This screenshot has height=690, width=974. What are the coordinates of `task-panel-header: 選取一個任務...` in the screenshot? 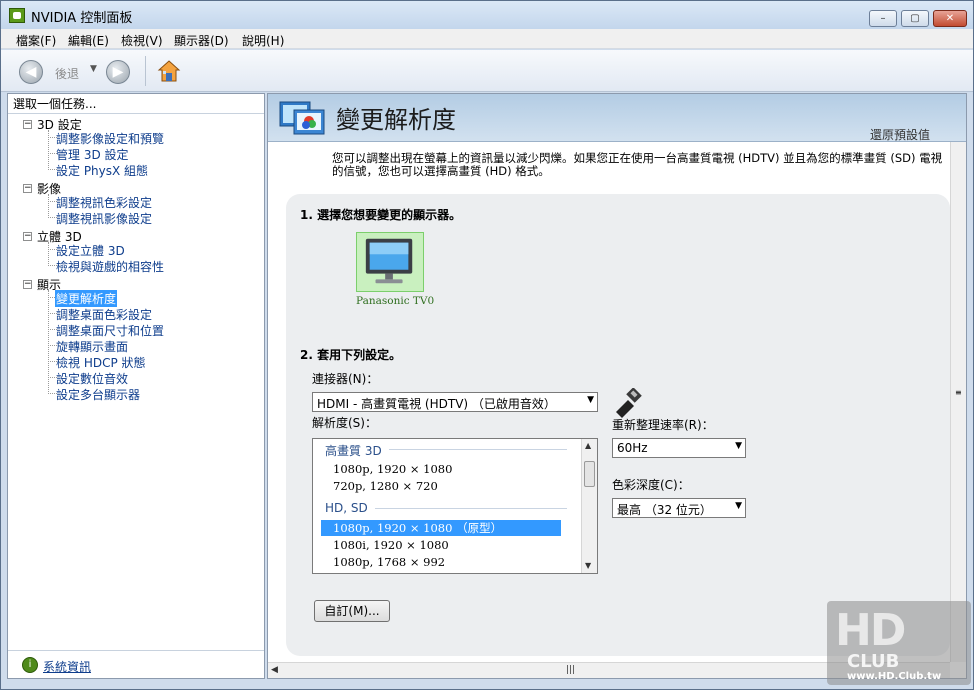 It's located at (136, 104).